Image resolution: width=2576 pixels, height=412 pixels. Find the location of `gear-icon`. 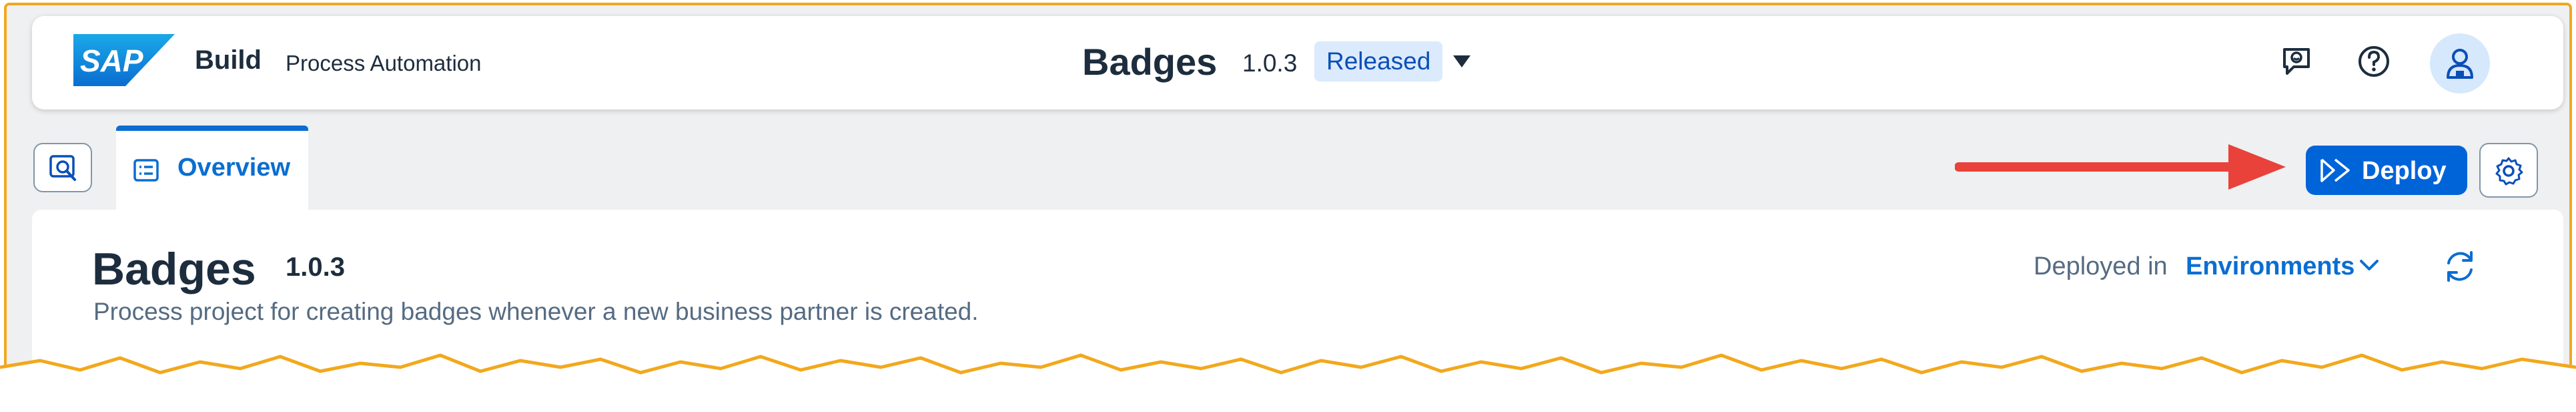

gear-icon is located at coordinates (2509, 171).